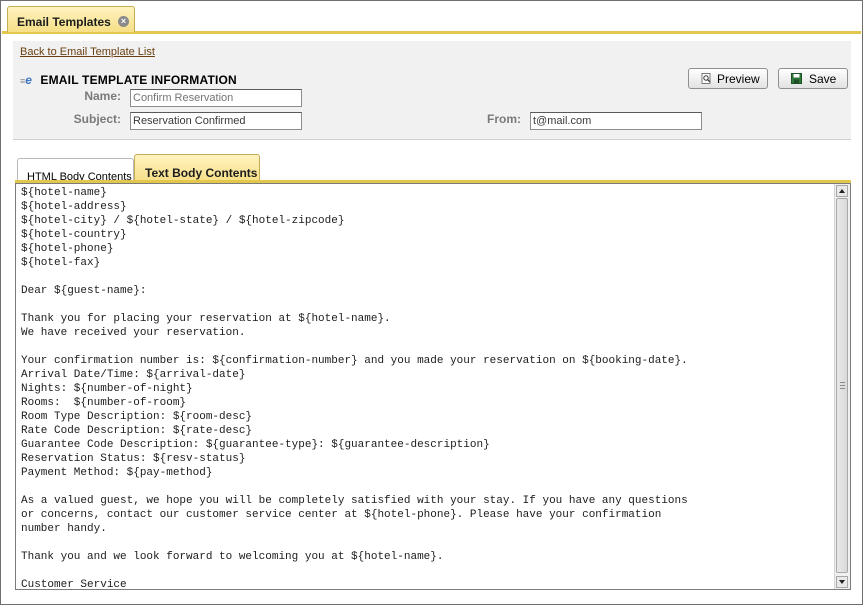  I want to click on close-icon: ×, so click(123, 21).